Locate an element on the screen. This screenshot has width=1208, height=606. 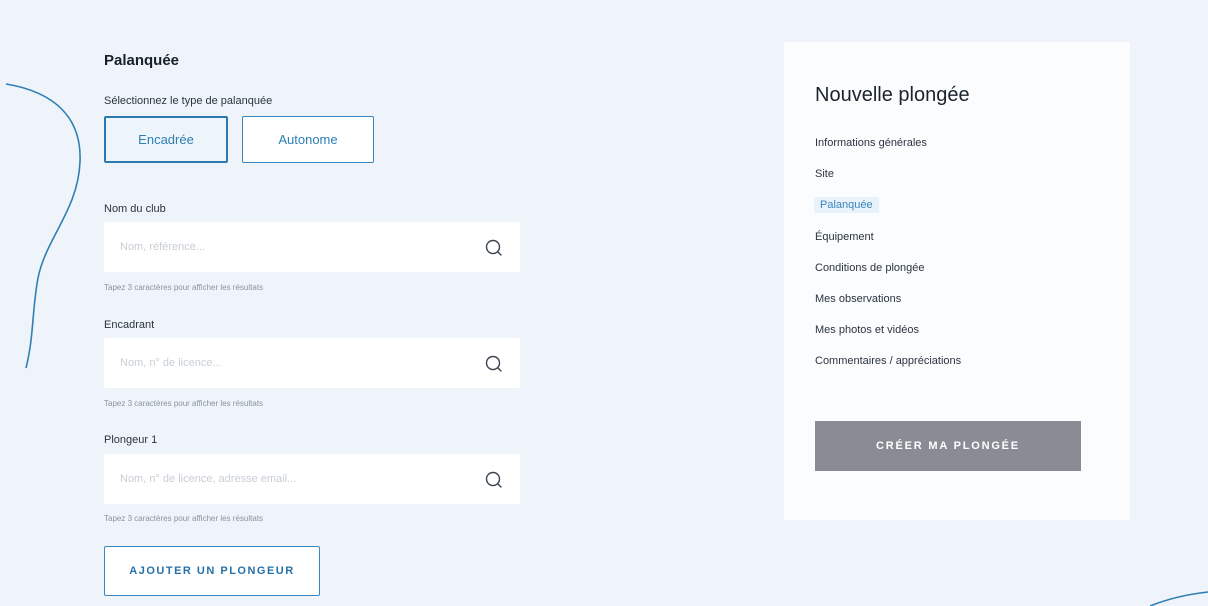
type-label: Sélectionnez le type de palanquée is located at coordinates (188, 101).